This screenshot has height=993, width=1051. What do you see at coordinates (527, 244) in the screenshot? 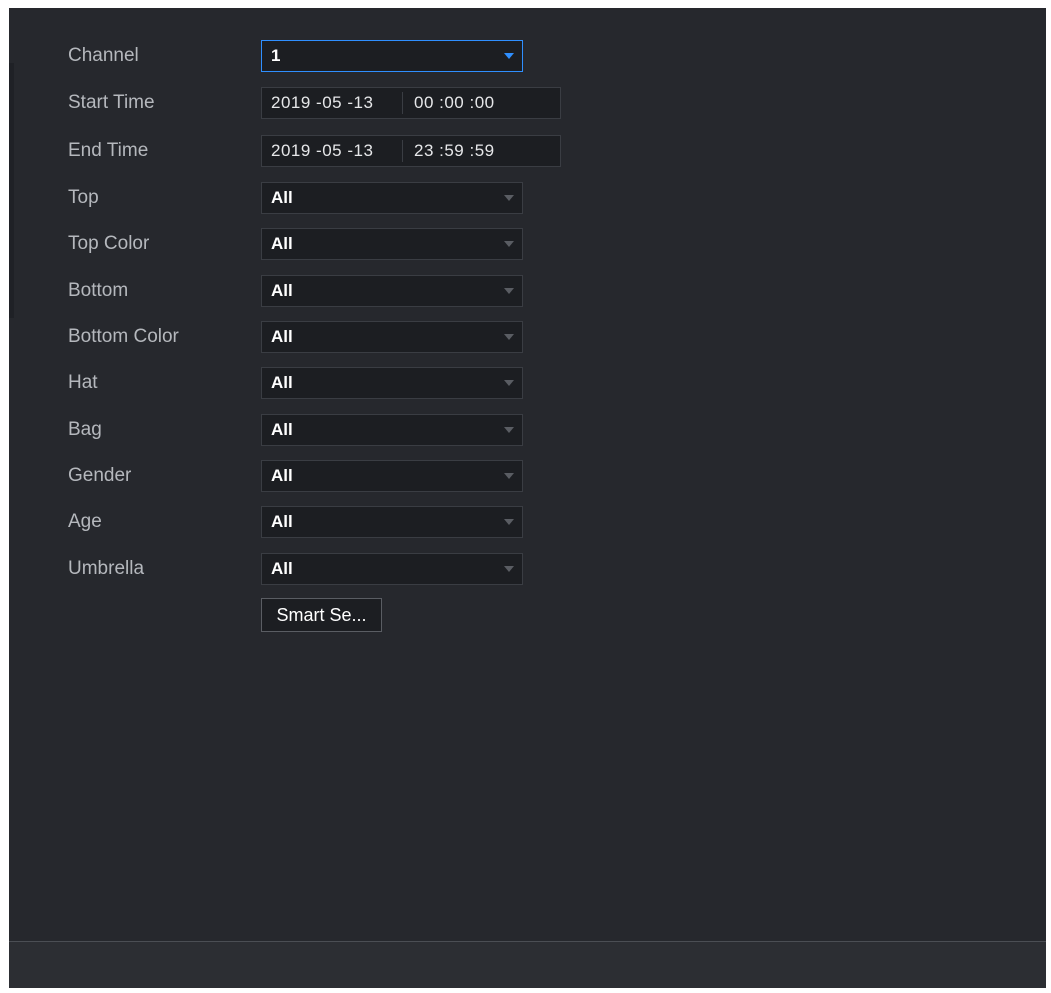
I see `top-color-row: Top Color All` at bounding box center [527, 244].